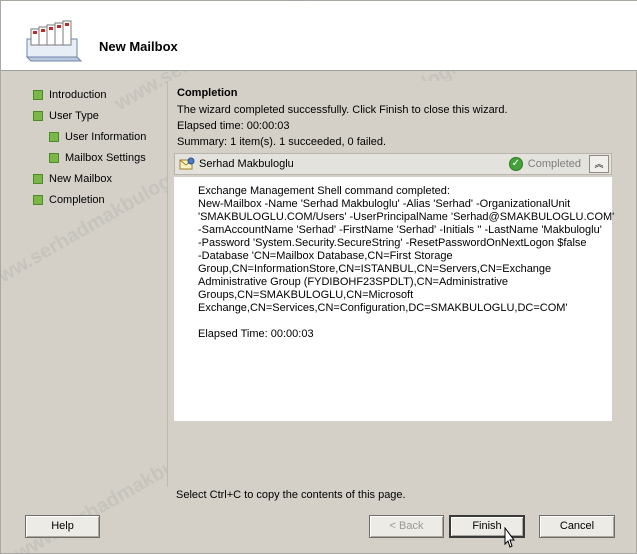 The height and width of the screenshot is (554, 637). I want to click on nav-item-new-mailbox: New Mailbox, so click(72, 179).